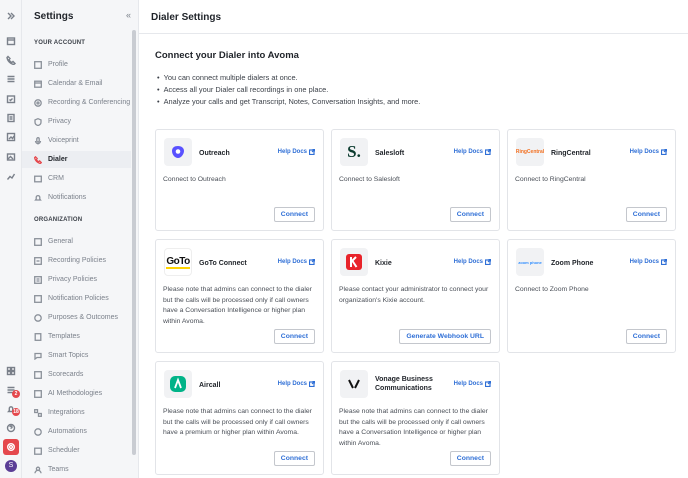 Image resolution: width=688 pixels, height=478 pixels. Describe the element at coordinates (76, 298) in the screenshot. I see `sidebar-item-notification-policies: Notification Policies` at that location.